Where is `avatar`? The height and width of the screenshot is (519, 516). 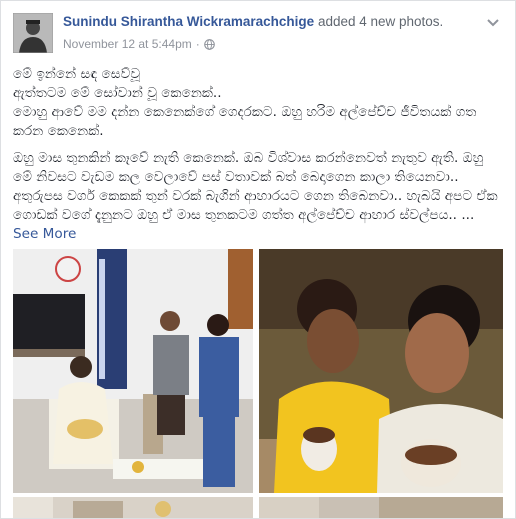 avatar is located at coordinates (33, 33).